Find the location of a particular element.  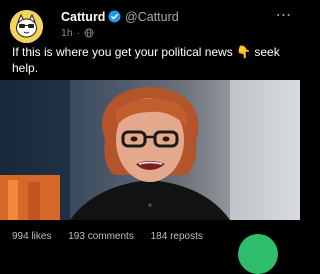

more-options-icon: ⋯ is located at coordinates (283, 16).